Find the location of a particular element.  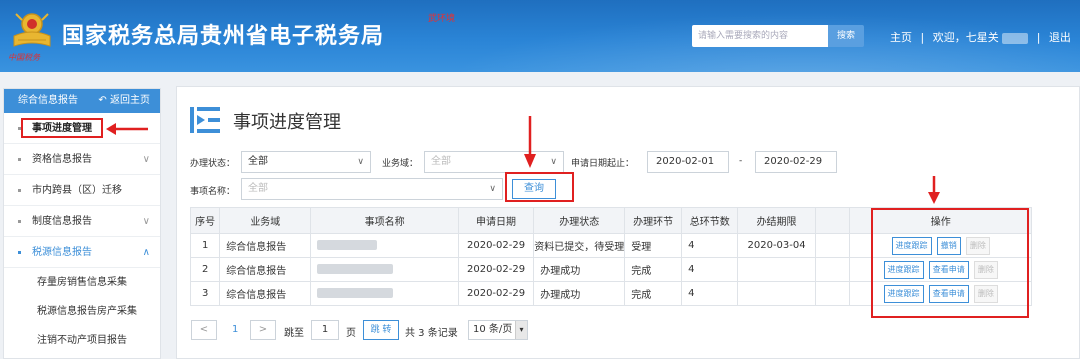

sidebar-header: 综合信息报告 ↶ 返回主页 is located at coordinates (82, 101).